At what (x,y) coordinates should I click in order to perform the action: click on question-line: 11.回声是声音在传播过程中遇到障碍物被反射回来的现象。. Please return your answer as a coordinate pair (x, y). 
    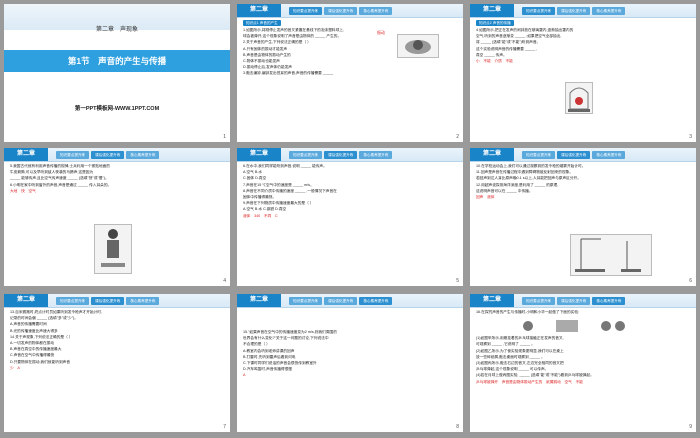
    Looking at the image, I should click on (525, 172).